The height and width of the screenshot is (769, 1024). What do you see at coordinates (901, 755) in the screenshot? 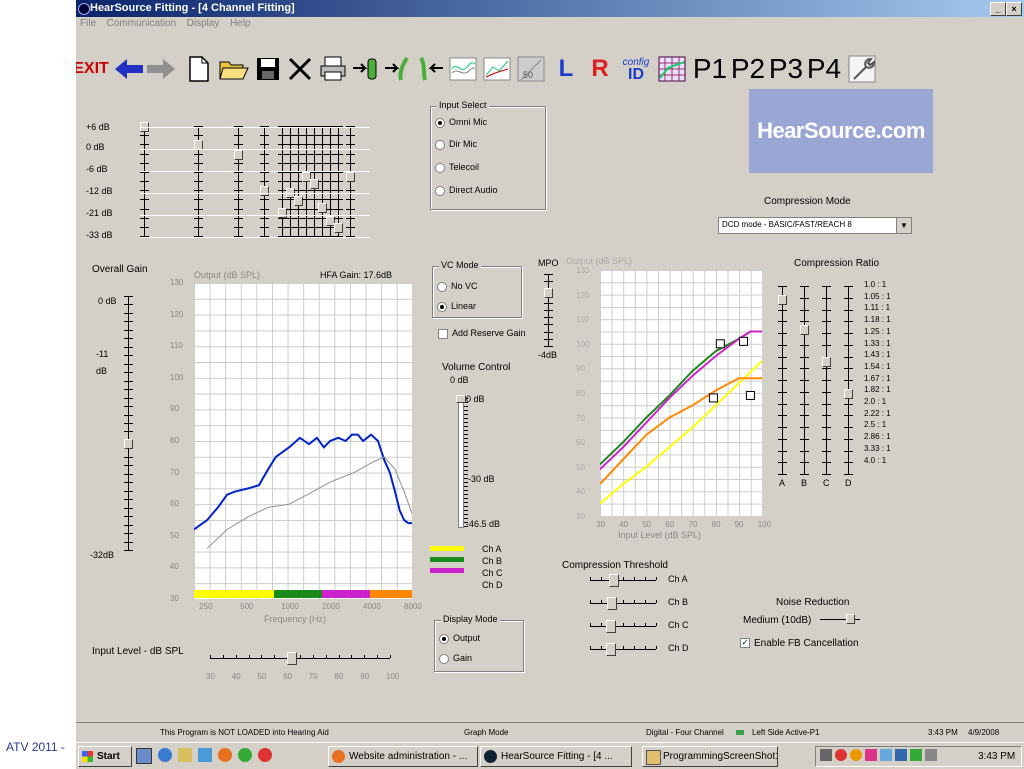
I see `display-icon` at bounding box center [901, 755].